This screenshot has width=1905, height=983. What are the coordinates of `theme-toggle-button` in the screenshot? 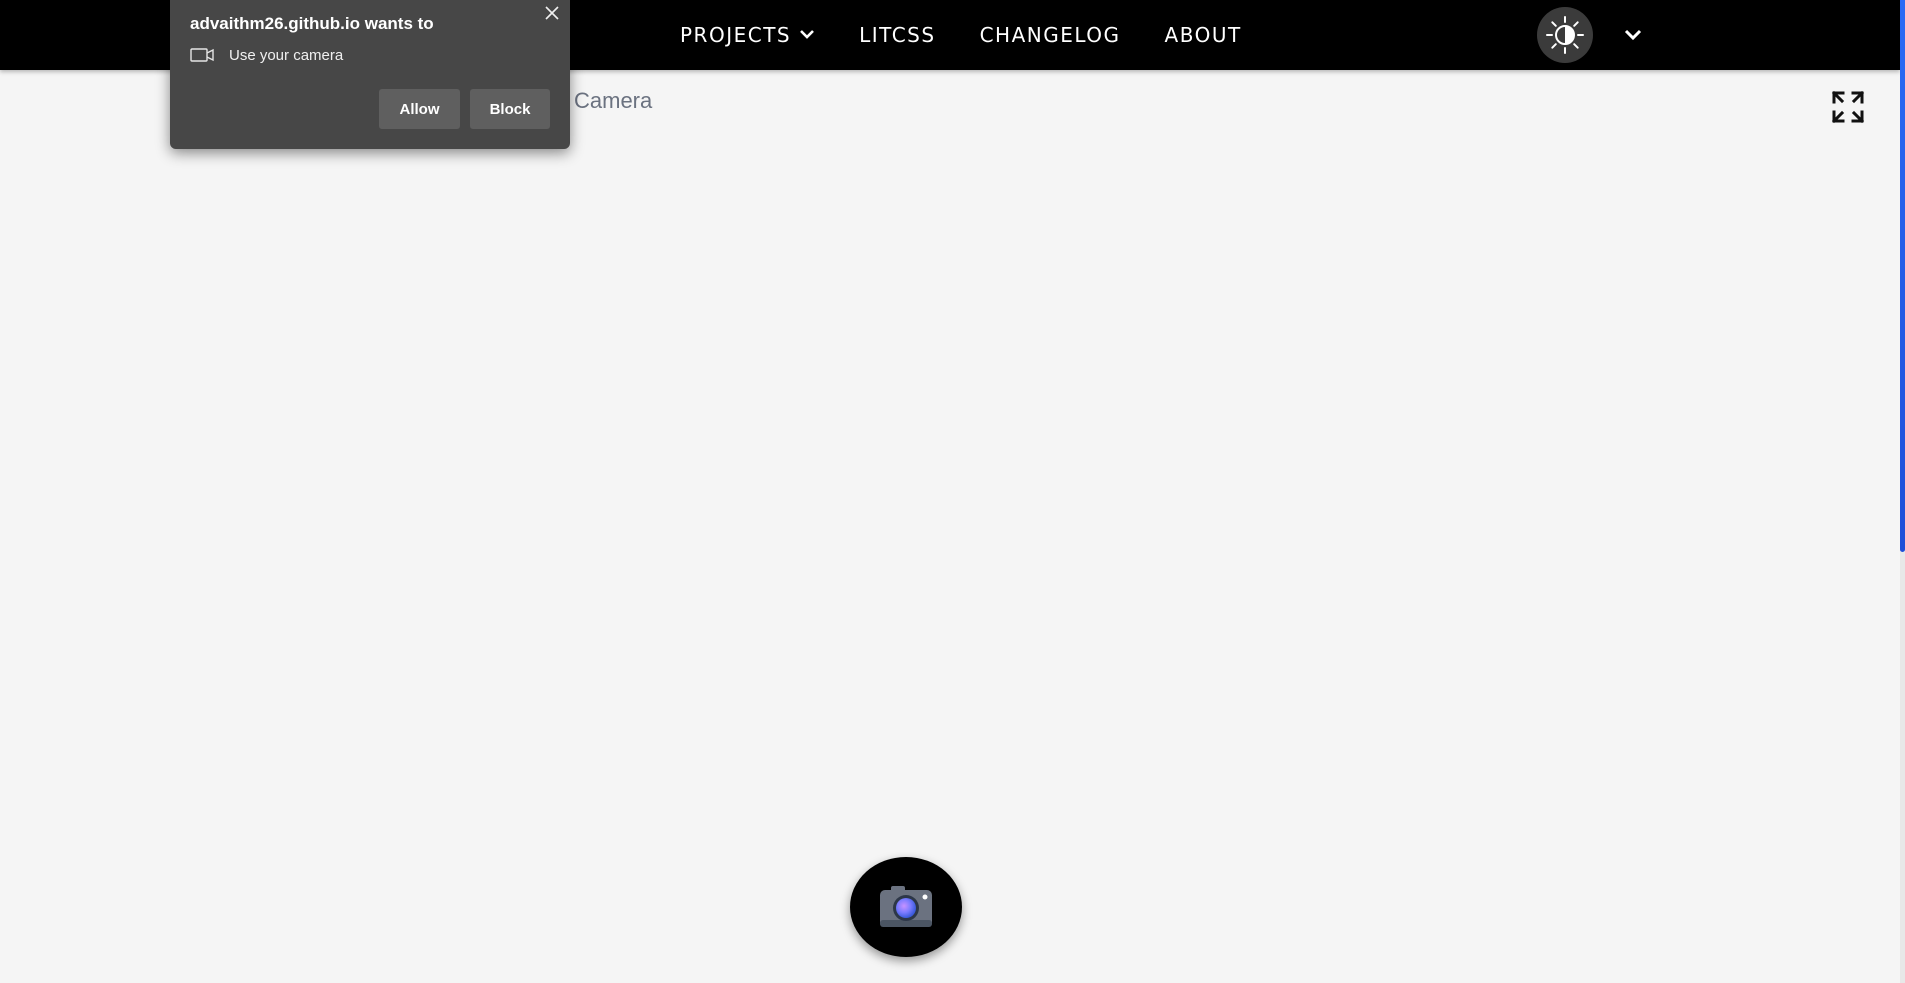 It's located at (1565, 35).